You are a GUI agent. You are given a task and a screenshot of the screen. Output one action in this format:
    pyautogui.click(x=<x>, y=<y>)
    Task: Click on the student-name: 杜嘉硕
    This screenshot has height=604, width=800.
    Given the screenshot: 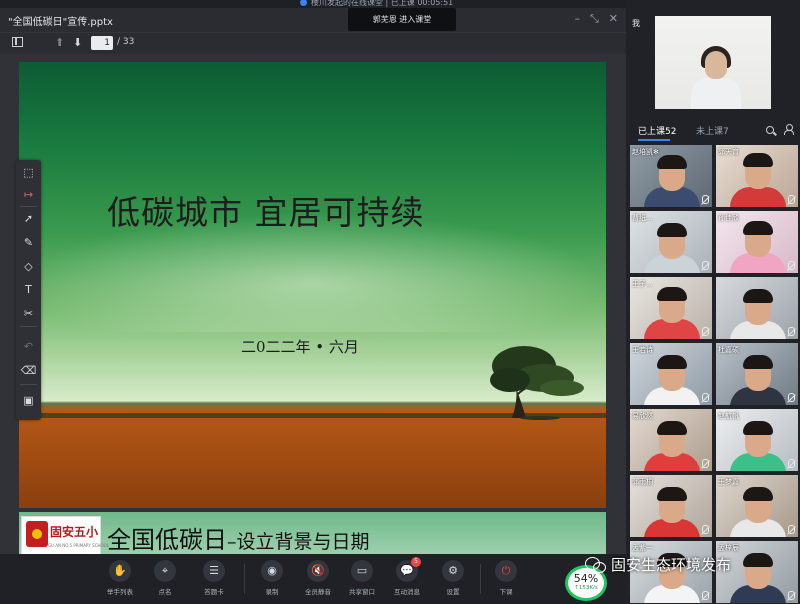 What is the action you would take?
    pyautogui.click(x=728, y=350)
    